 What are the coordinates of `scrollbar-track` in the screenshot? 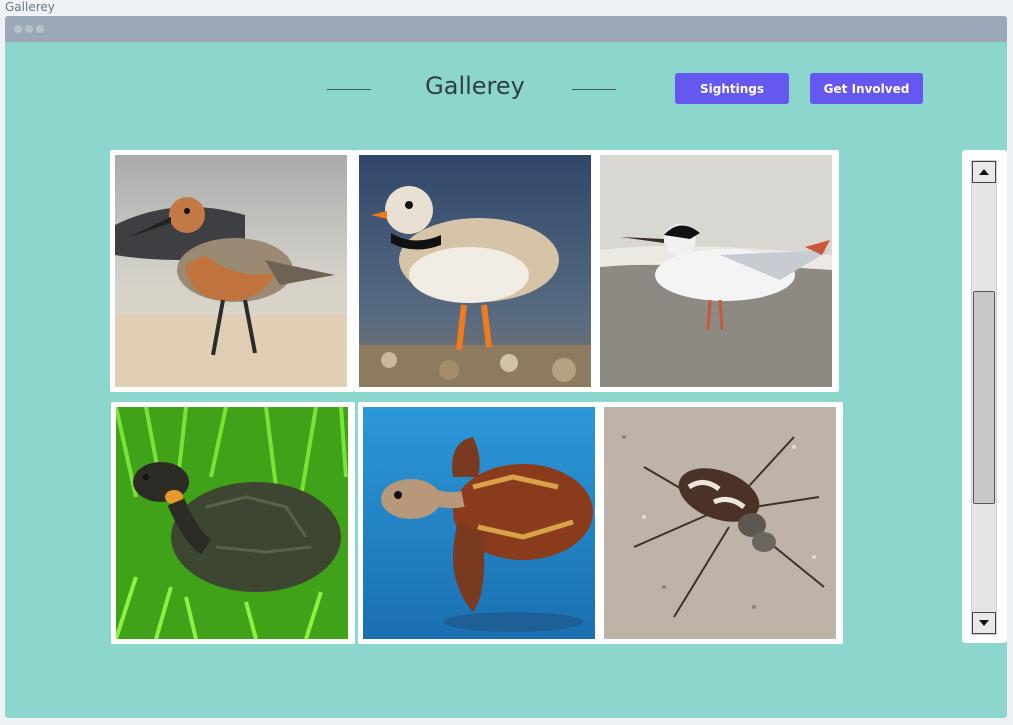 It's located at (984, 397).